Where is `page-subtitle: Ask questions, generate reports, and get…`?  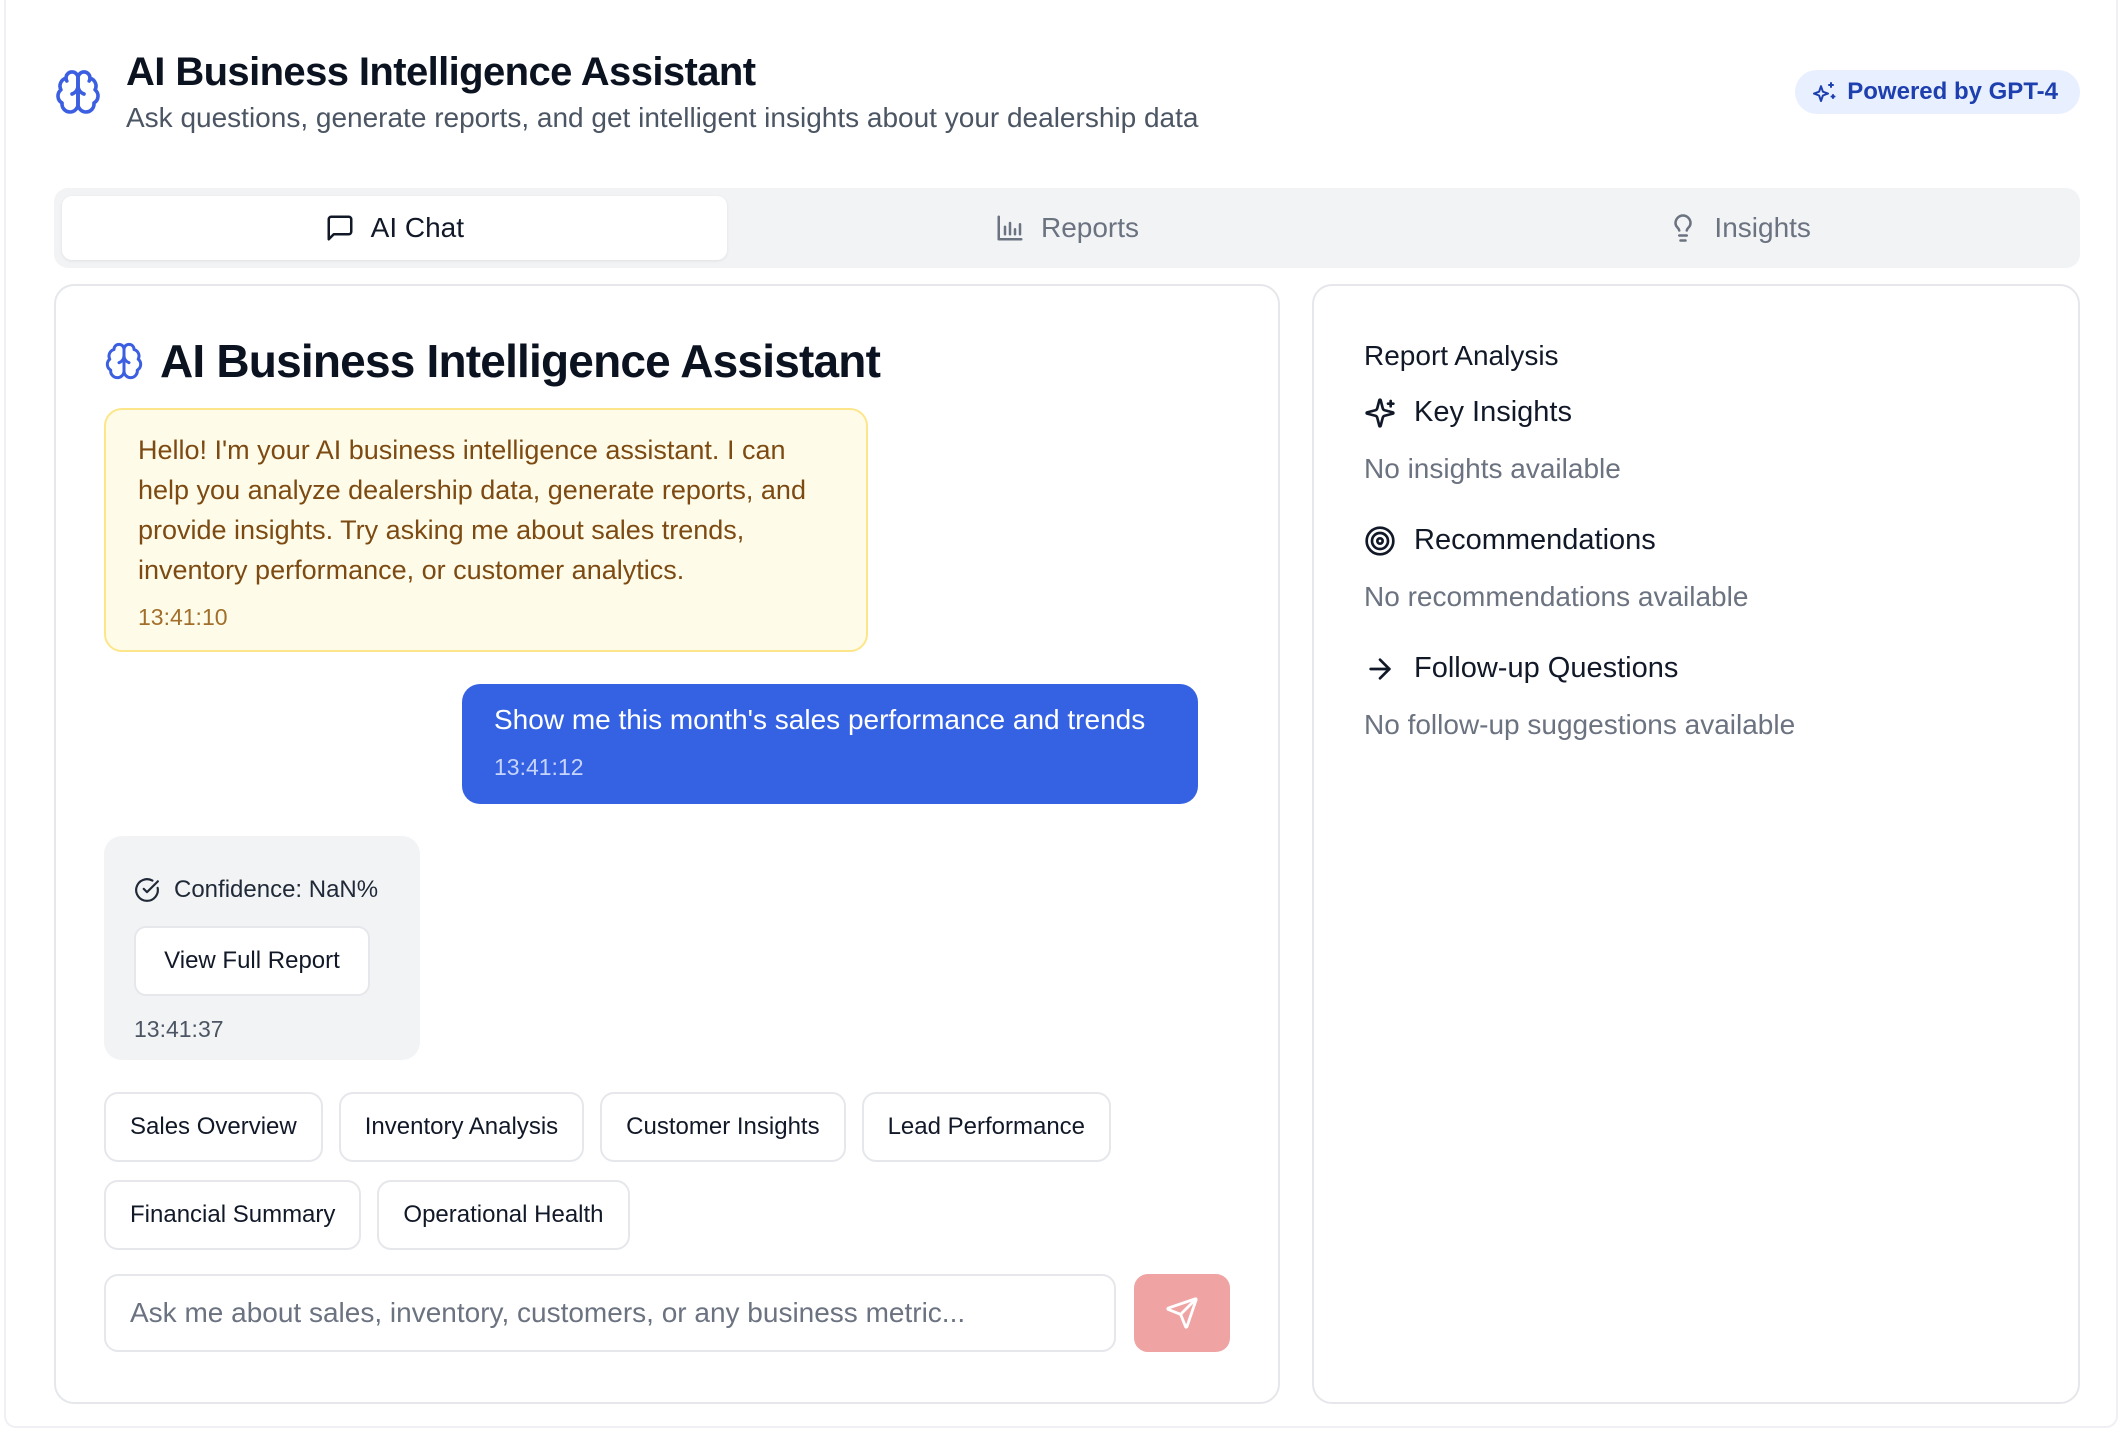
page-subtitle: Ask questions, generate reports, and get… is located at coordinates (662, 117).